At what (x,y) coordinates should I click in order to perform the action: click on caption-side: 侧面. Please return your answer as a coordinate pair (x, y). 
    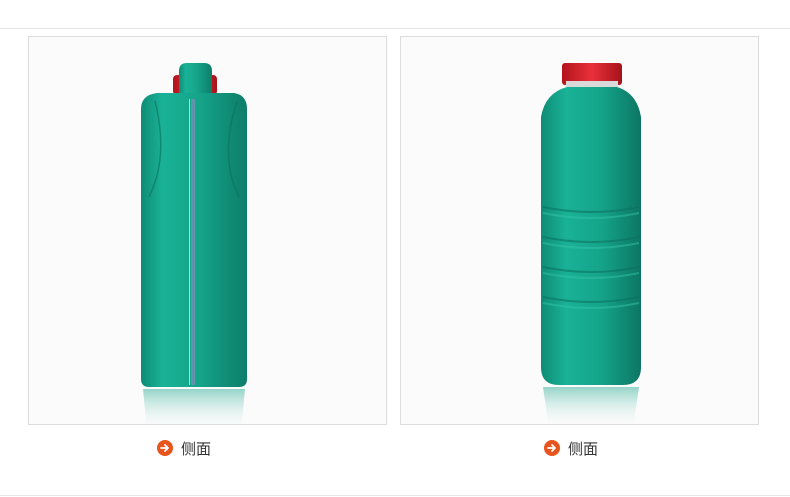
    Looking at the image, I should click on (184, 448).